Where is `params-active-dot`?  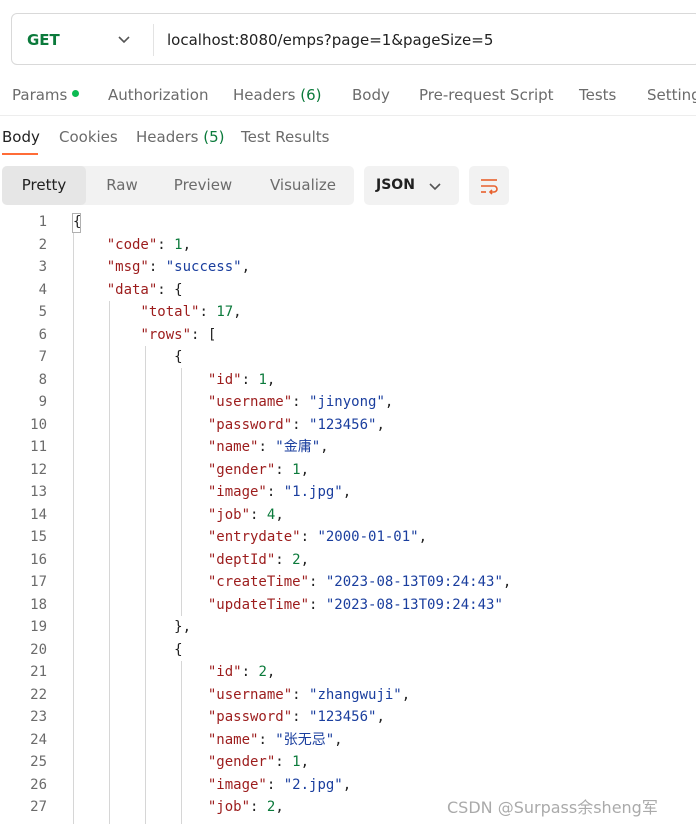
params-active-dot is located at coordinates (76, 93).